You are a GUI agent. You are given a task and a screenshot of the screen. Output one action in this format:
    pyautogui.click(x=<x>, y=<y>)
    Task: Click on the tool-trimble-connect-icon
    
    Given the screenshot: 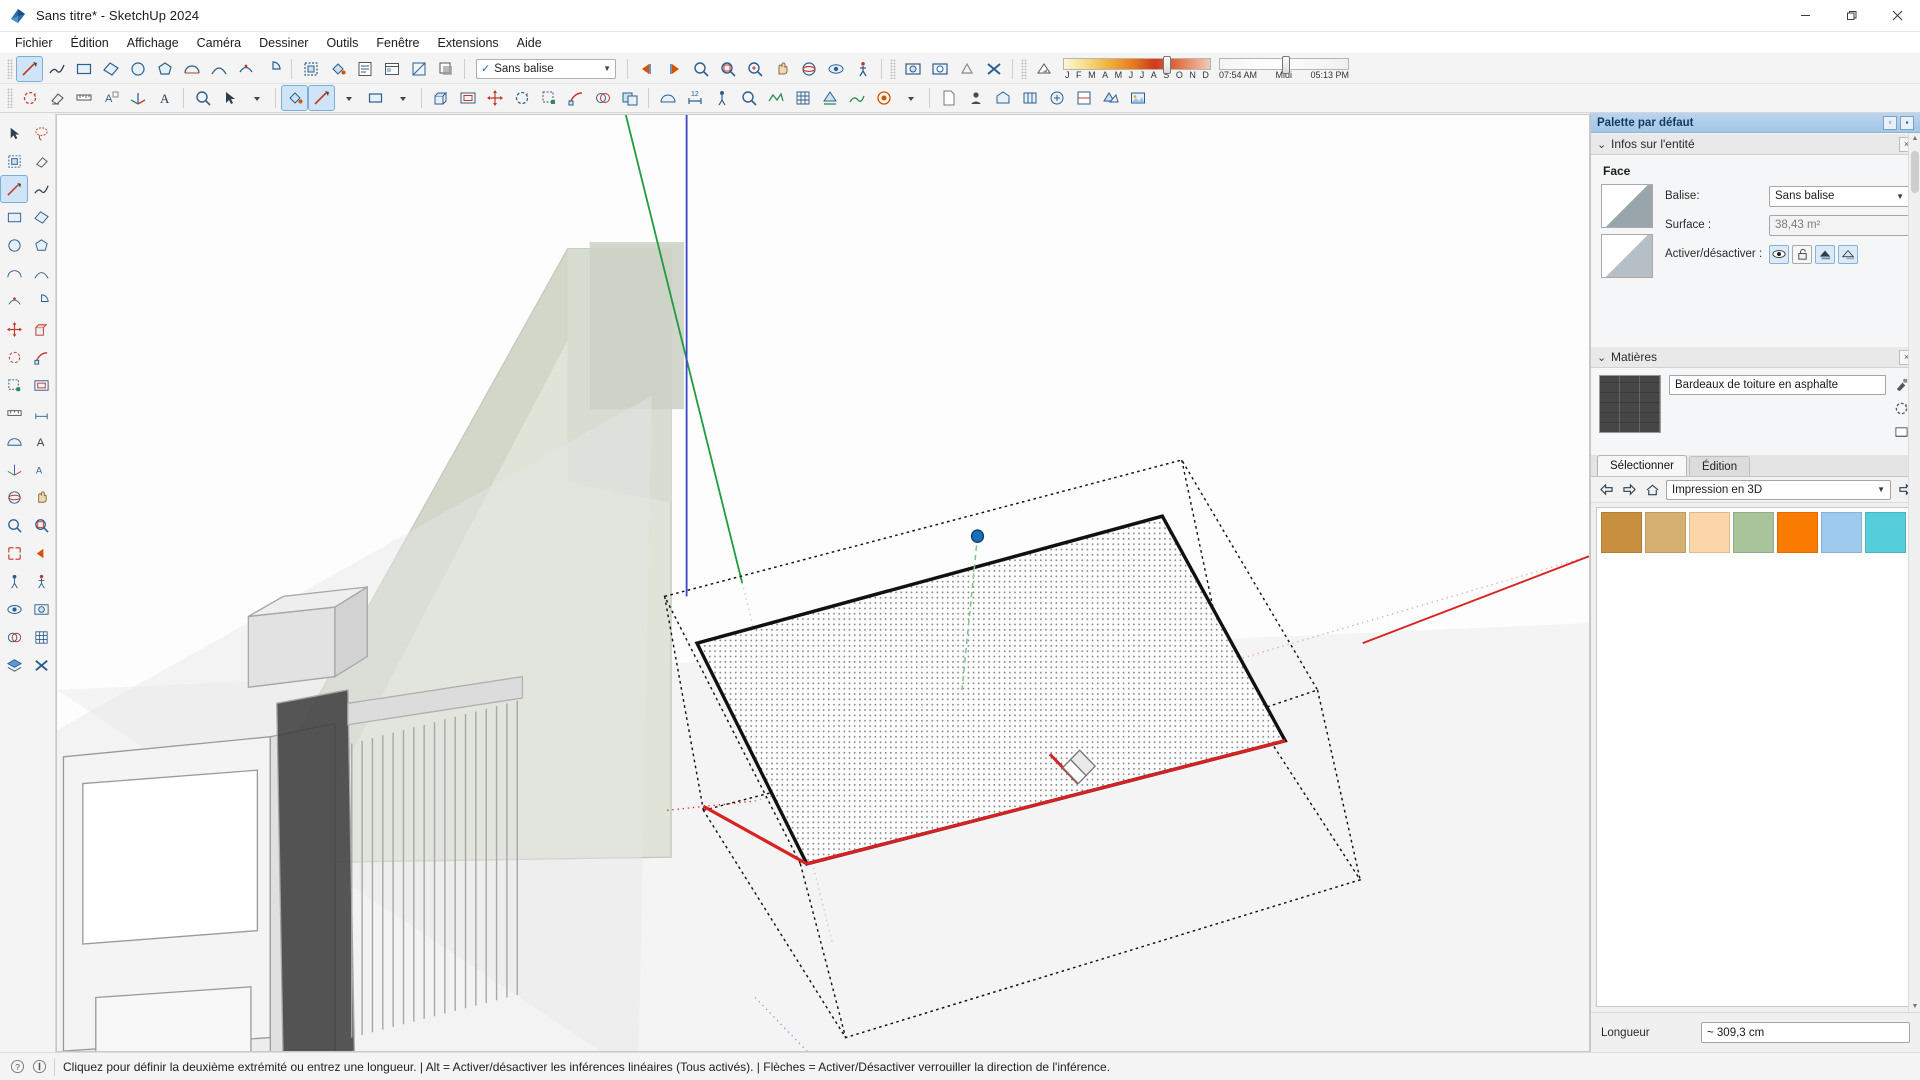 What is the action you would take?
    pyautogui.click(x=1056, y=98)
    